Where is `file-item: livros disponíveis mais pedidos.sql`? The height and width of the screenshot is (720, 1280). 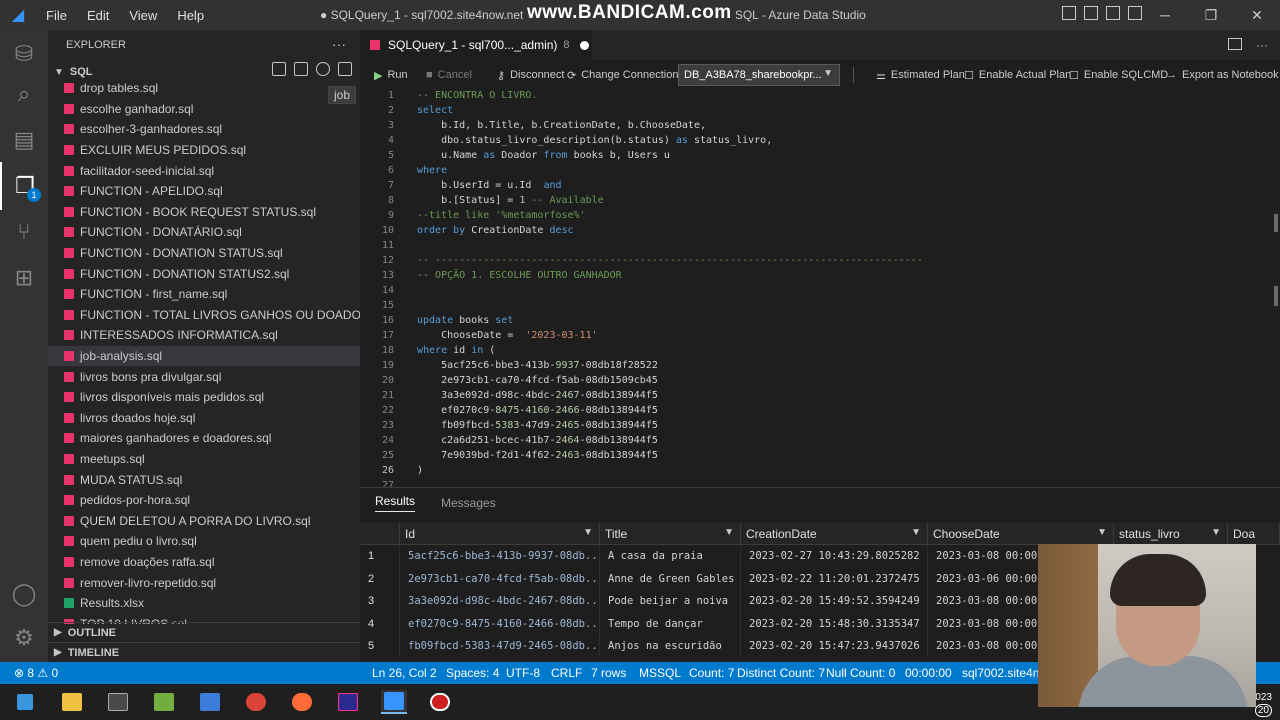
file-item: livros disponíveis mais pedidos.sql is located at coordinates (204, 397).